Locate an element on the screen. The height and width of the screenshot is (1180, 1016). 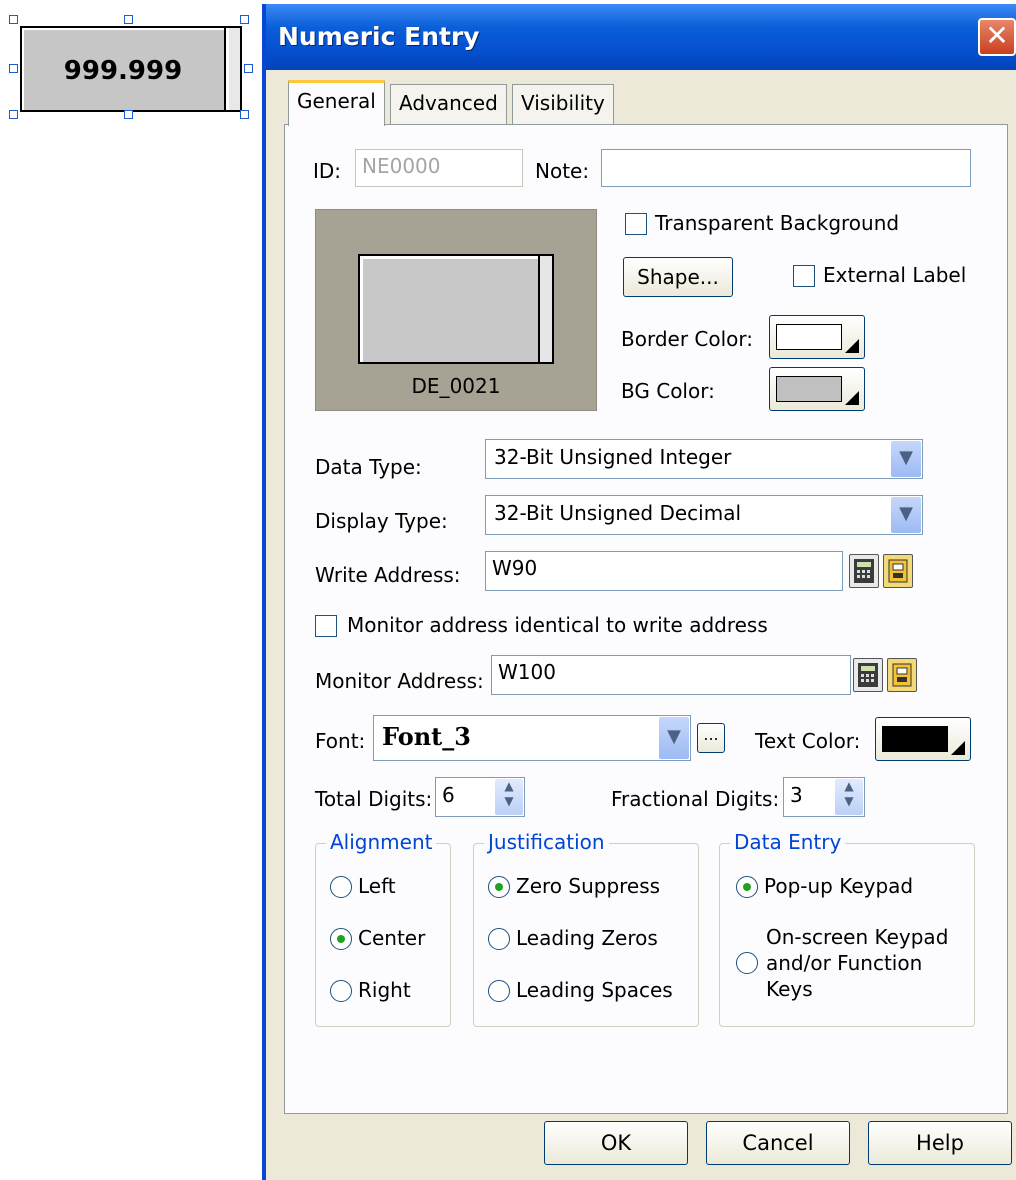
border-color-label: Border Color: is located at coordinates (687, 339).